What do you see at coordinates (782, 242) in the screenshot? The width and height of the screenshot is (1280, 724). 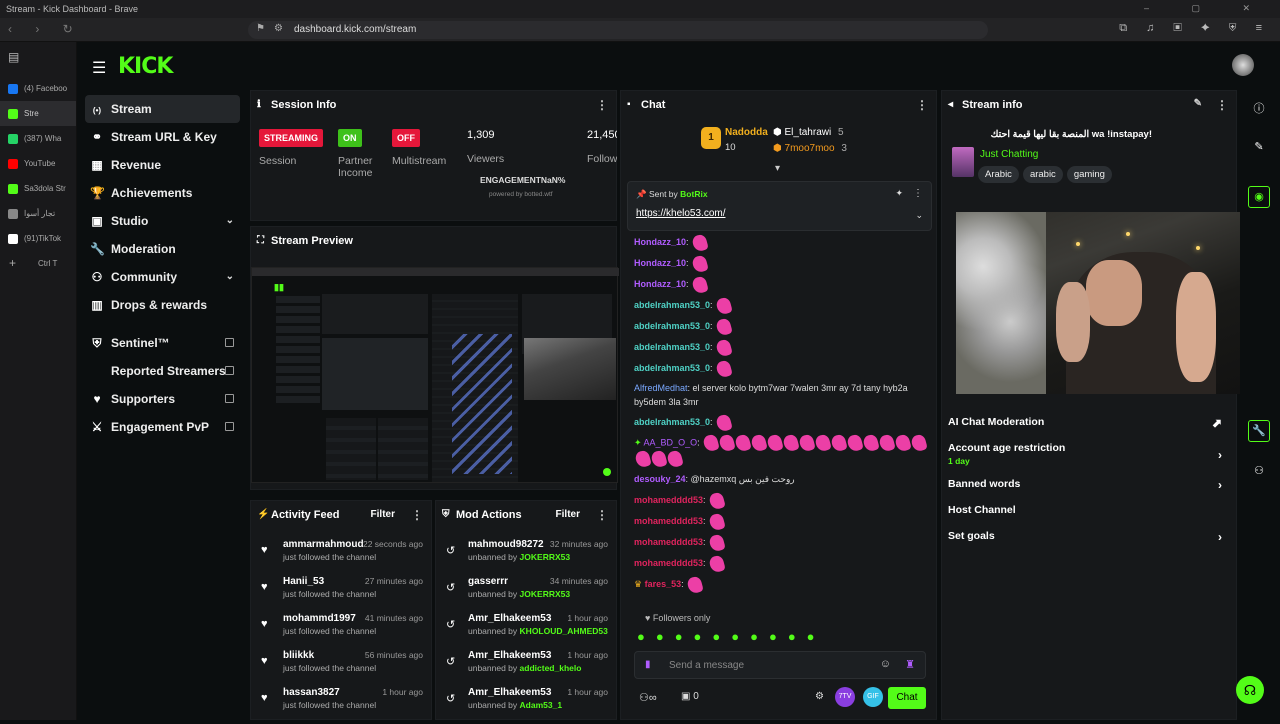 I see `chat-message: Hondazz_10:` at bounding box center [782, 242].